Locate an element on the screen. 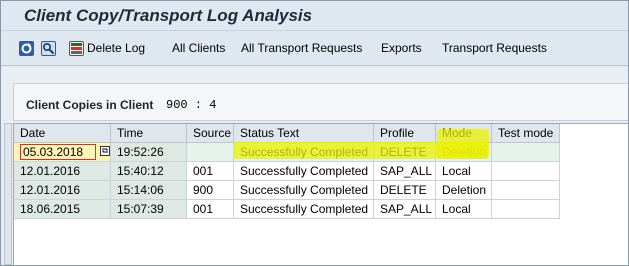 Image resolution: width=629 pixels, height=266 pixels. time-cell: 15:40:12 is located at coordinates (148, 171).